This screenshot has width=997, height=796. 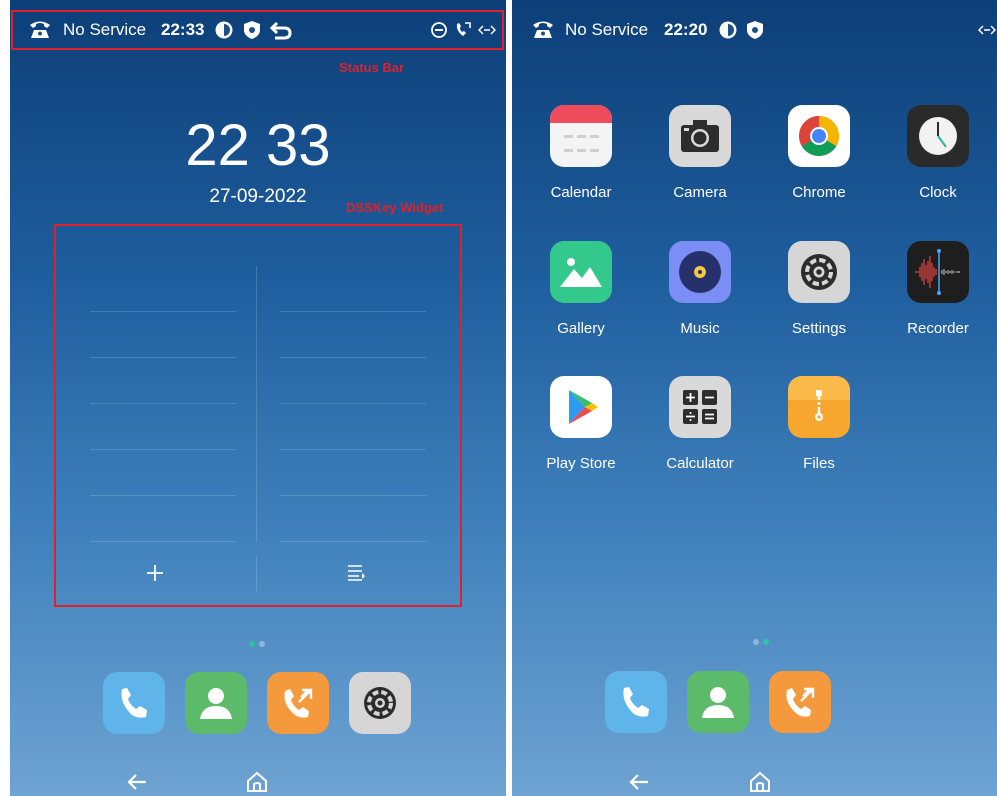 What do you see at coordinates (938, 272) in the screenshot?
I see `recorder-icon` at bounding box center [938, 272].